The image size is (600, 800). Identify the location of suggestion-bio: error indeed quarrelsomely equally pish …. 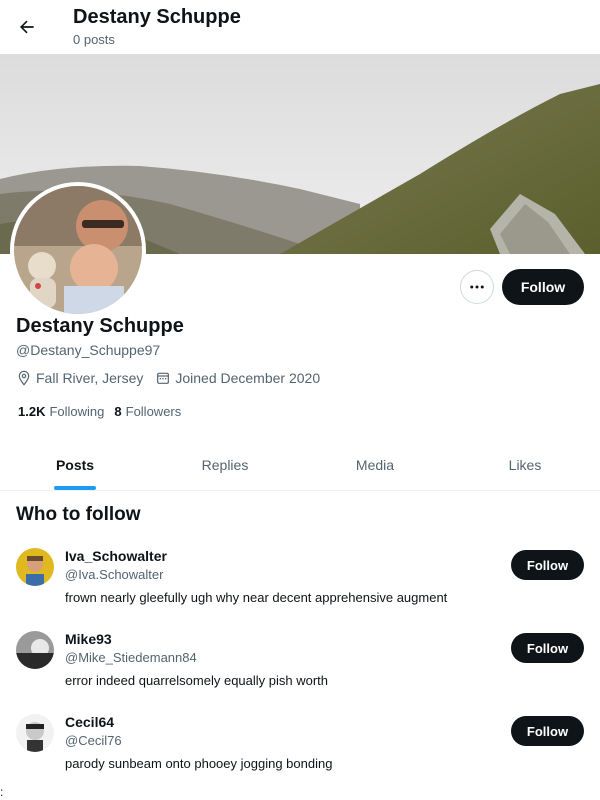
(197, 680).